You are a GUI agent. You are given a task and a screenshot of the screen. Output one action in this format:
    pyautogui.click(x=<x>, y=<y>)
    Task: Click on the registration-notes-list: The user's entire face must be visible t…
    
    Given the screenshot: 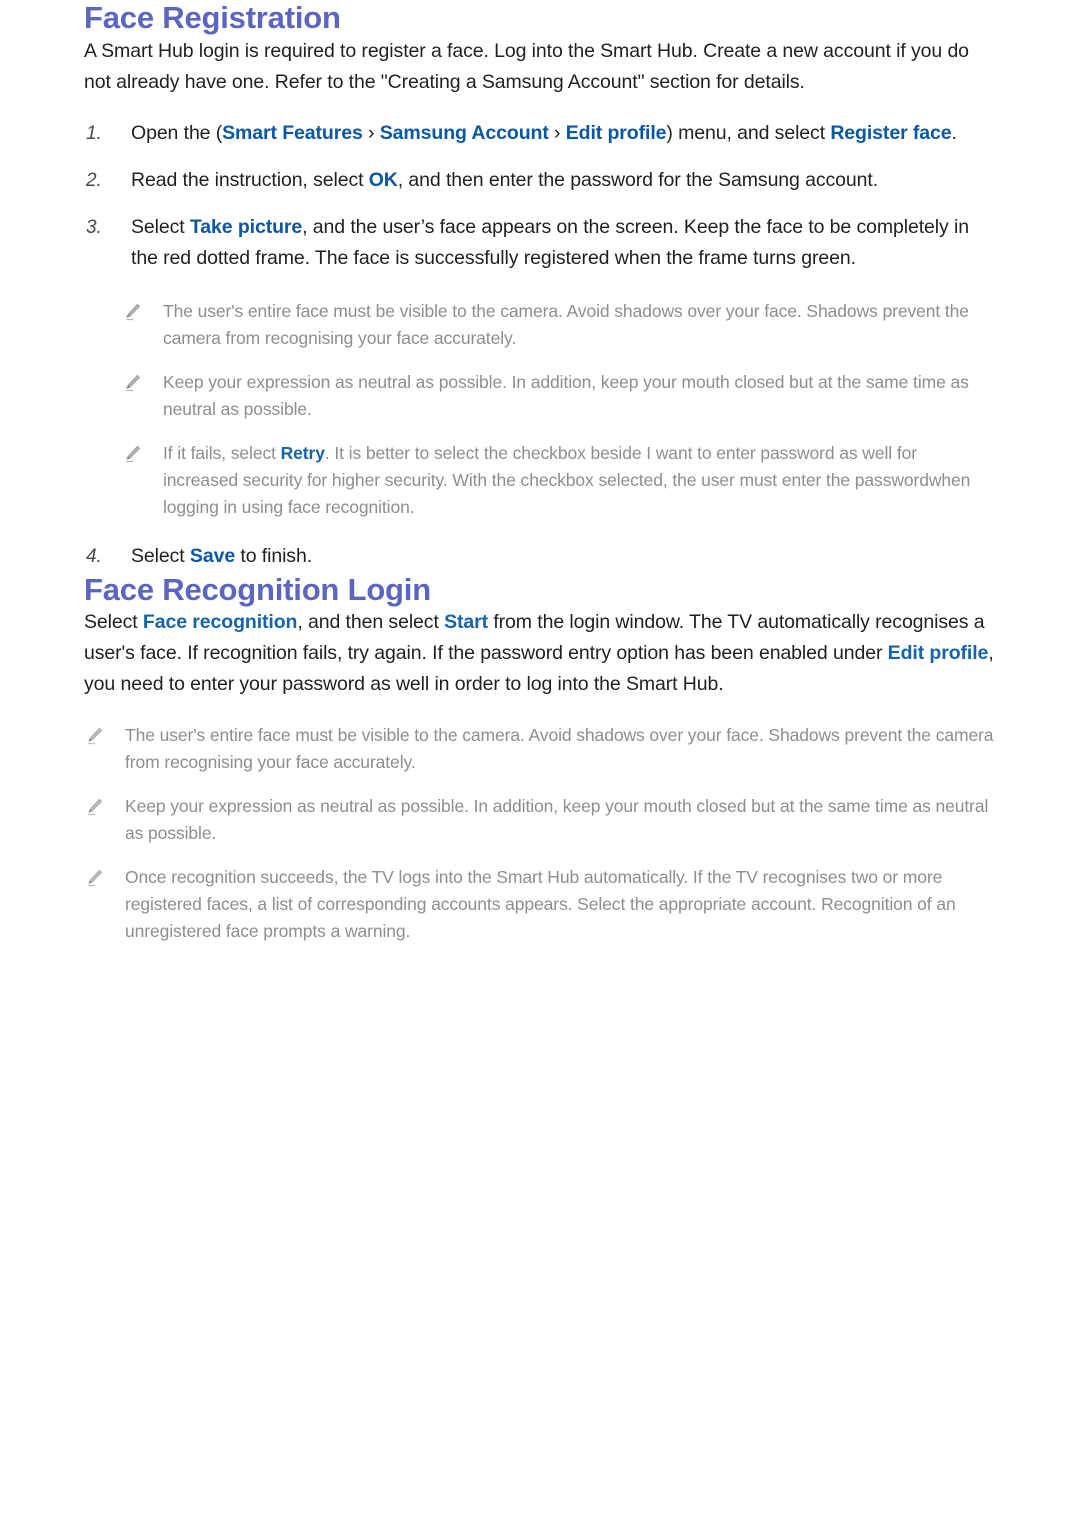 What is the action you would take?
    pyautogui.click(x=559, y=409)
    